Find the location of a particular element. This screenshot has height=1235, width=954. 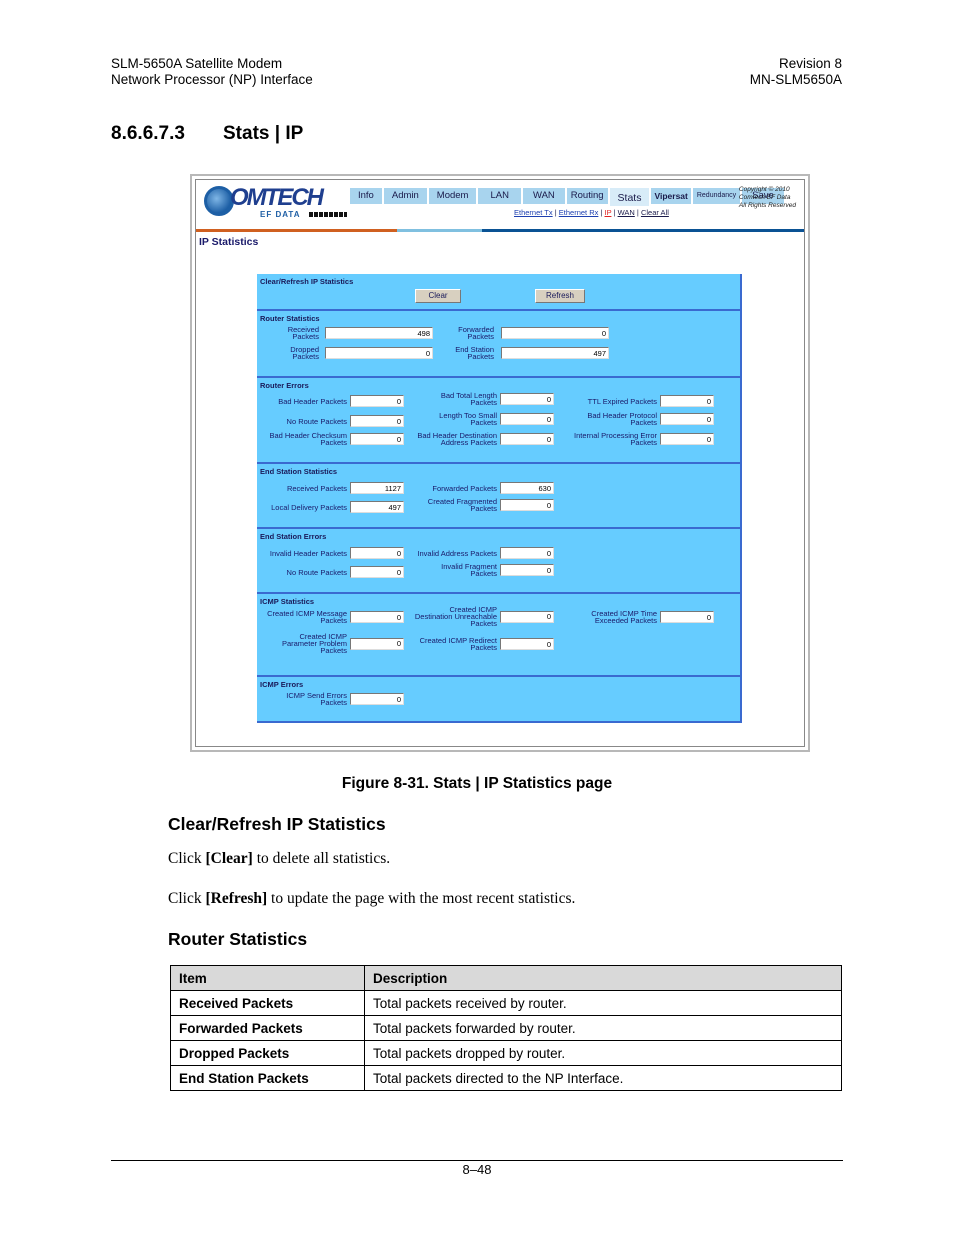

description-cell: Total packets received by router. is located at coordinates (603, 1003).